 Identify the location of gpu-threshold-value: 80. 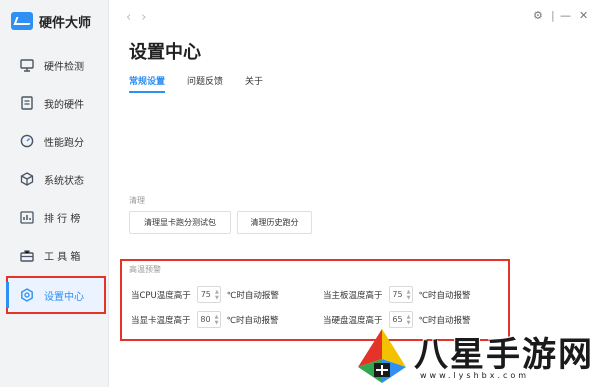
(205, 319).